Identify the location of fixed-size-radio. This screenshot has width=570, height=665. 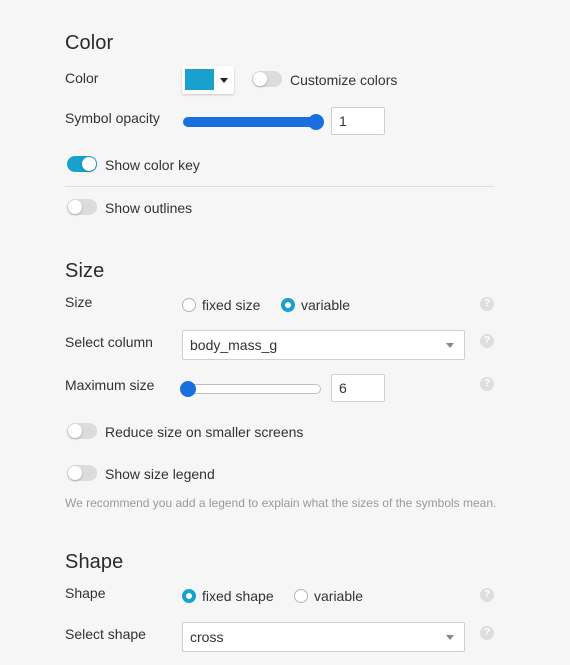
(189, 305).